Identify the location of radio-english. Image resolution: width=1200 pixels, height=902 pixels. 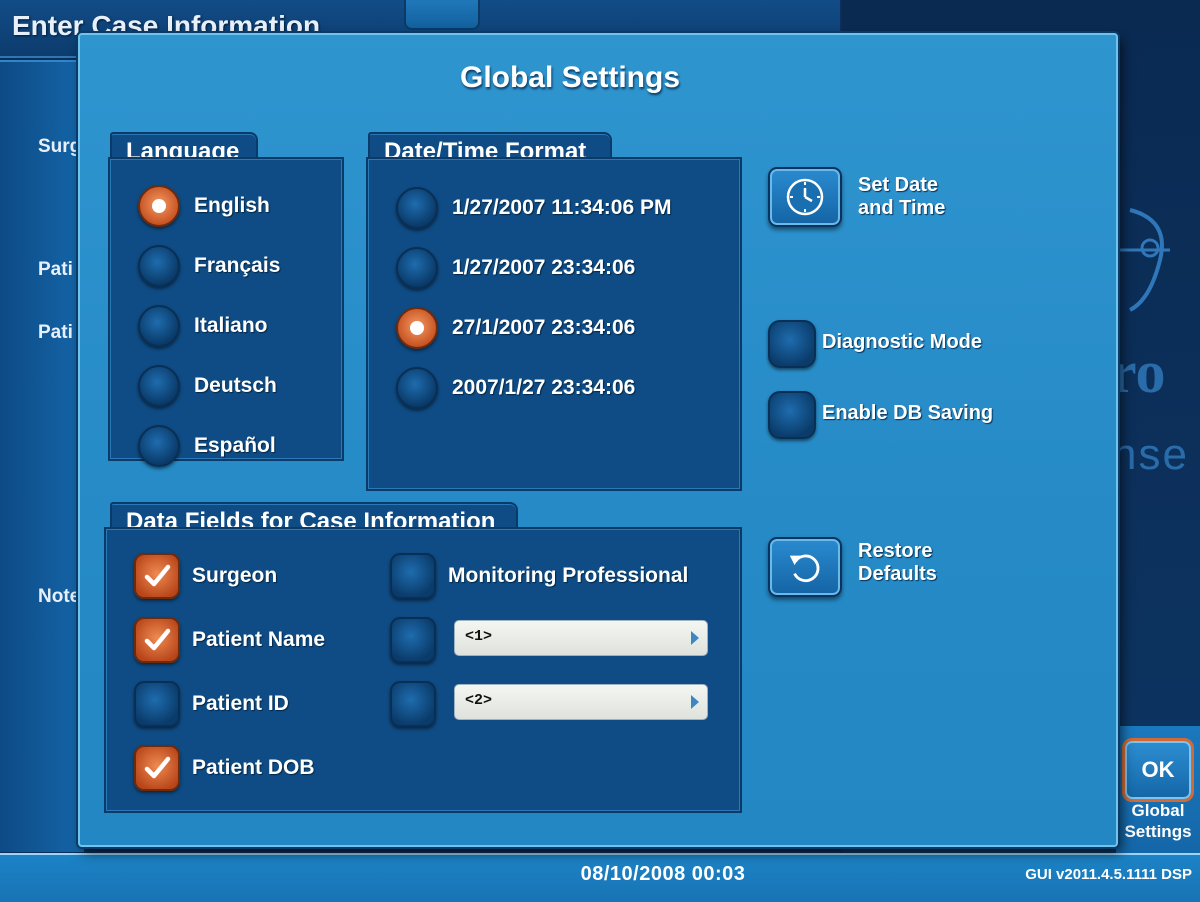
(159, 206).